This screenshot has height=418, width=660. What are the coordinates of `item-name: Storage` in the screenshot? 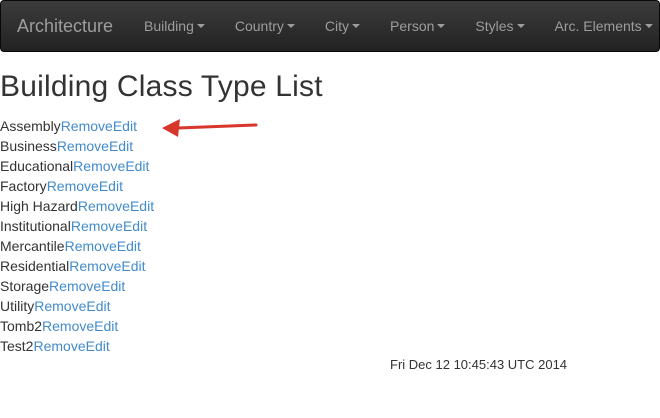 It's located at (25, 286).